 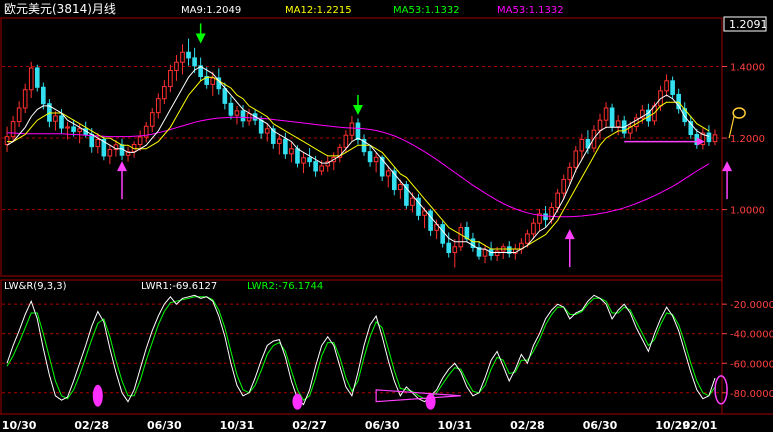 I want to click on current-price-label: 1.2091, so click(x=748, y=24).